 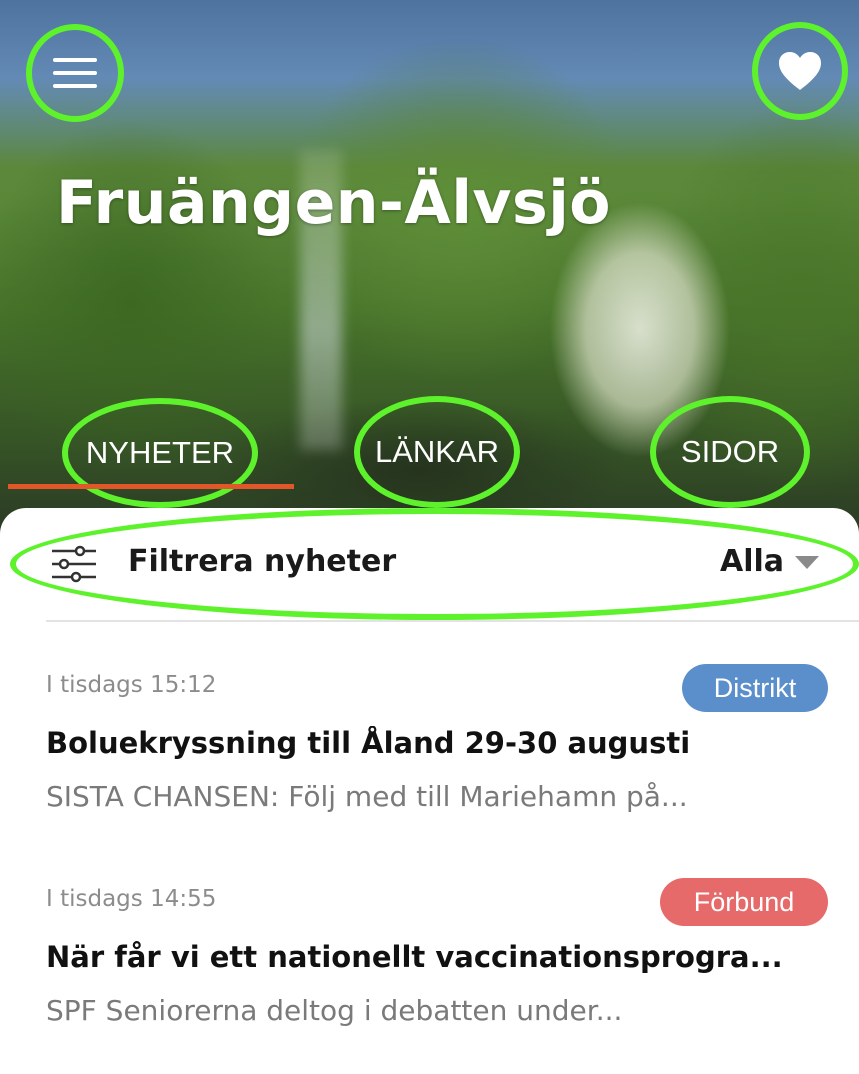 I want to click on news-timestamp: I tisdags 15:12, so click(x=131, y=685).